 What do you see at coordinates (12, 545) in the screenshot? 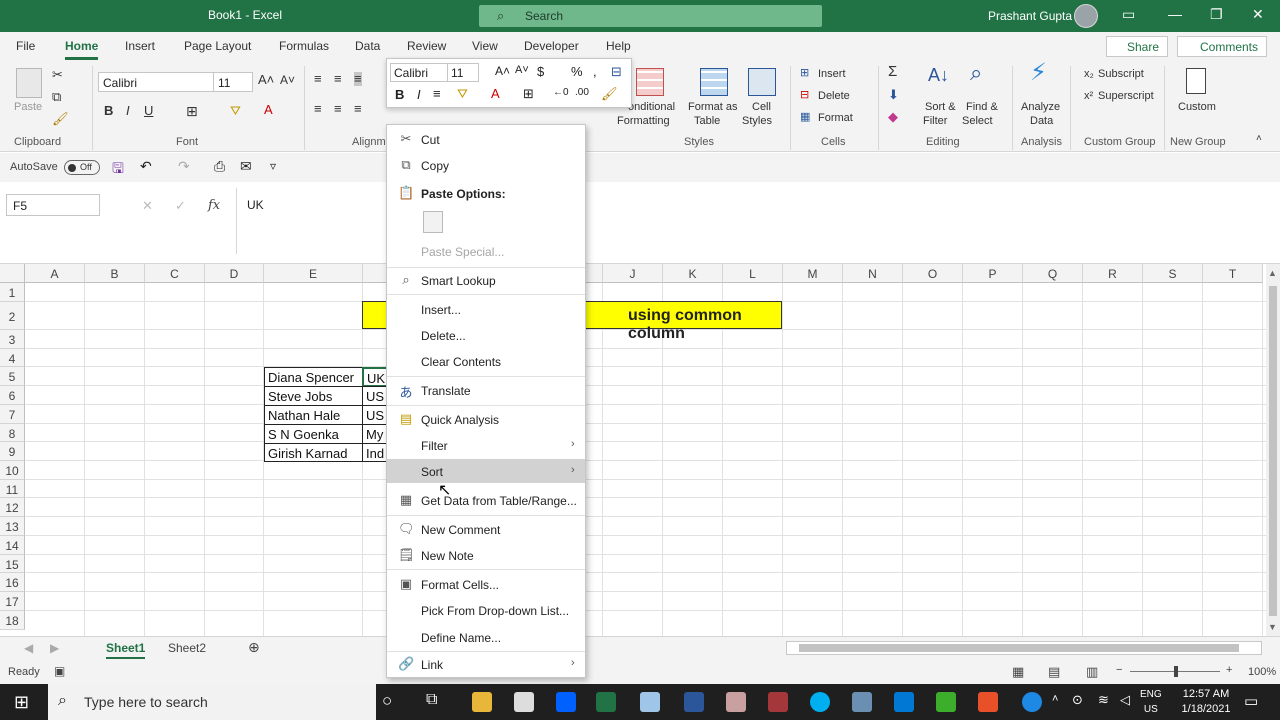
I see `row-header: 14` at bounding box center [12, 545].